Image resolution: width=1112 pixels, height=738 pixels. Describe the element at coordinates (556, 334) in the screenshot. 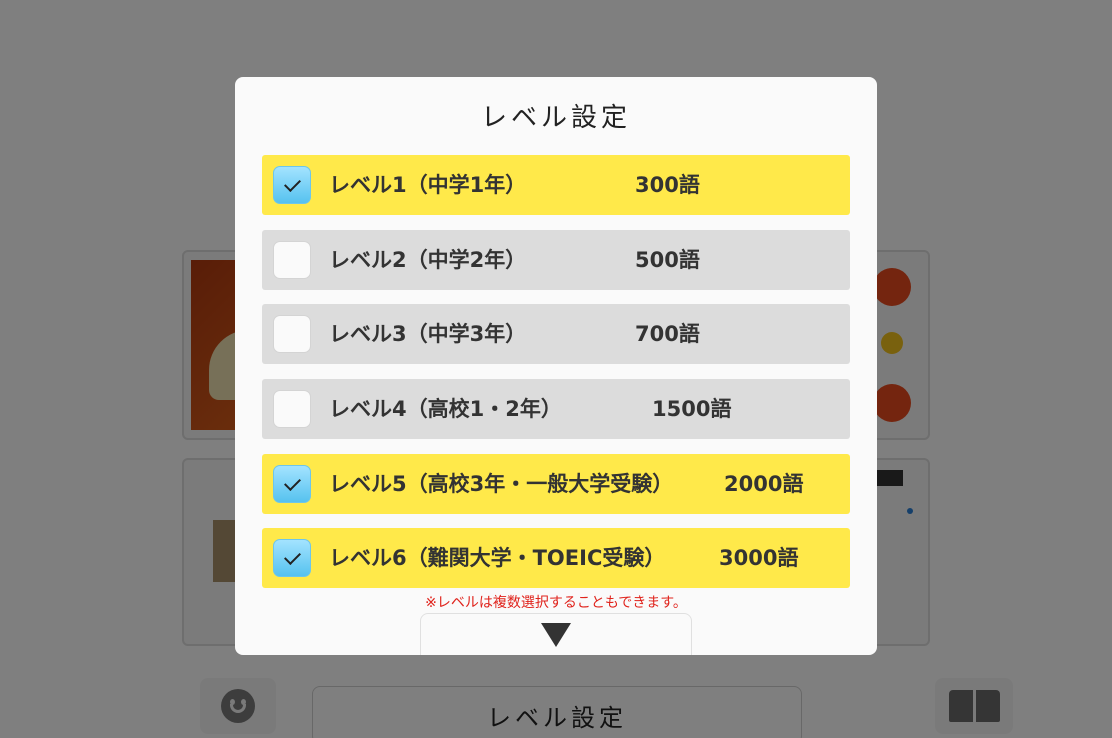

I see `level-option-3: レベル3（中学3年） 700語` at that location.